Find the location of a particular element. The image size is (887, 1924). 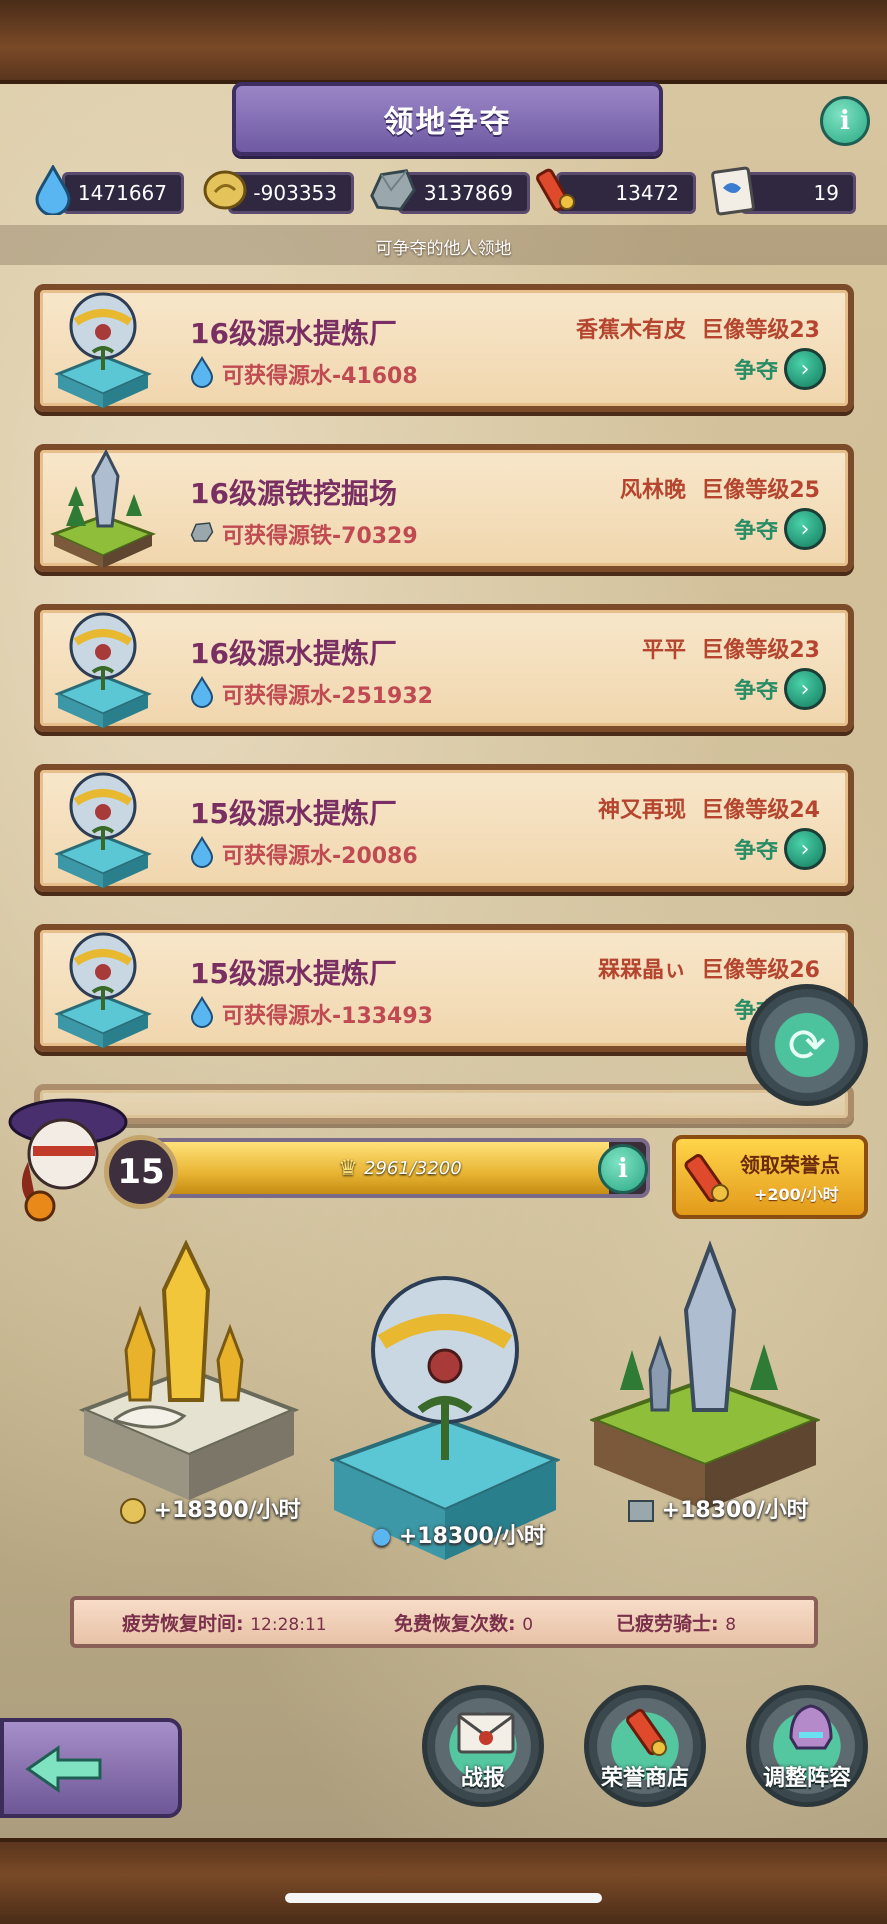

territory-owner: 槑槑晶ぃ 巨像等级26 is located at coordinates (709, 968).